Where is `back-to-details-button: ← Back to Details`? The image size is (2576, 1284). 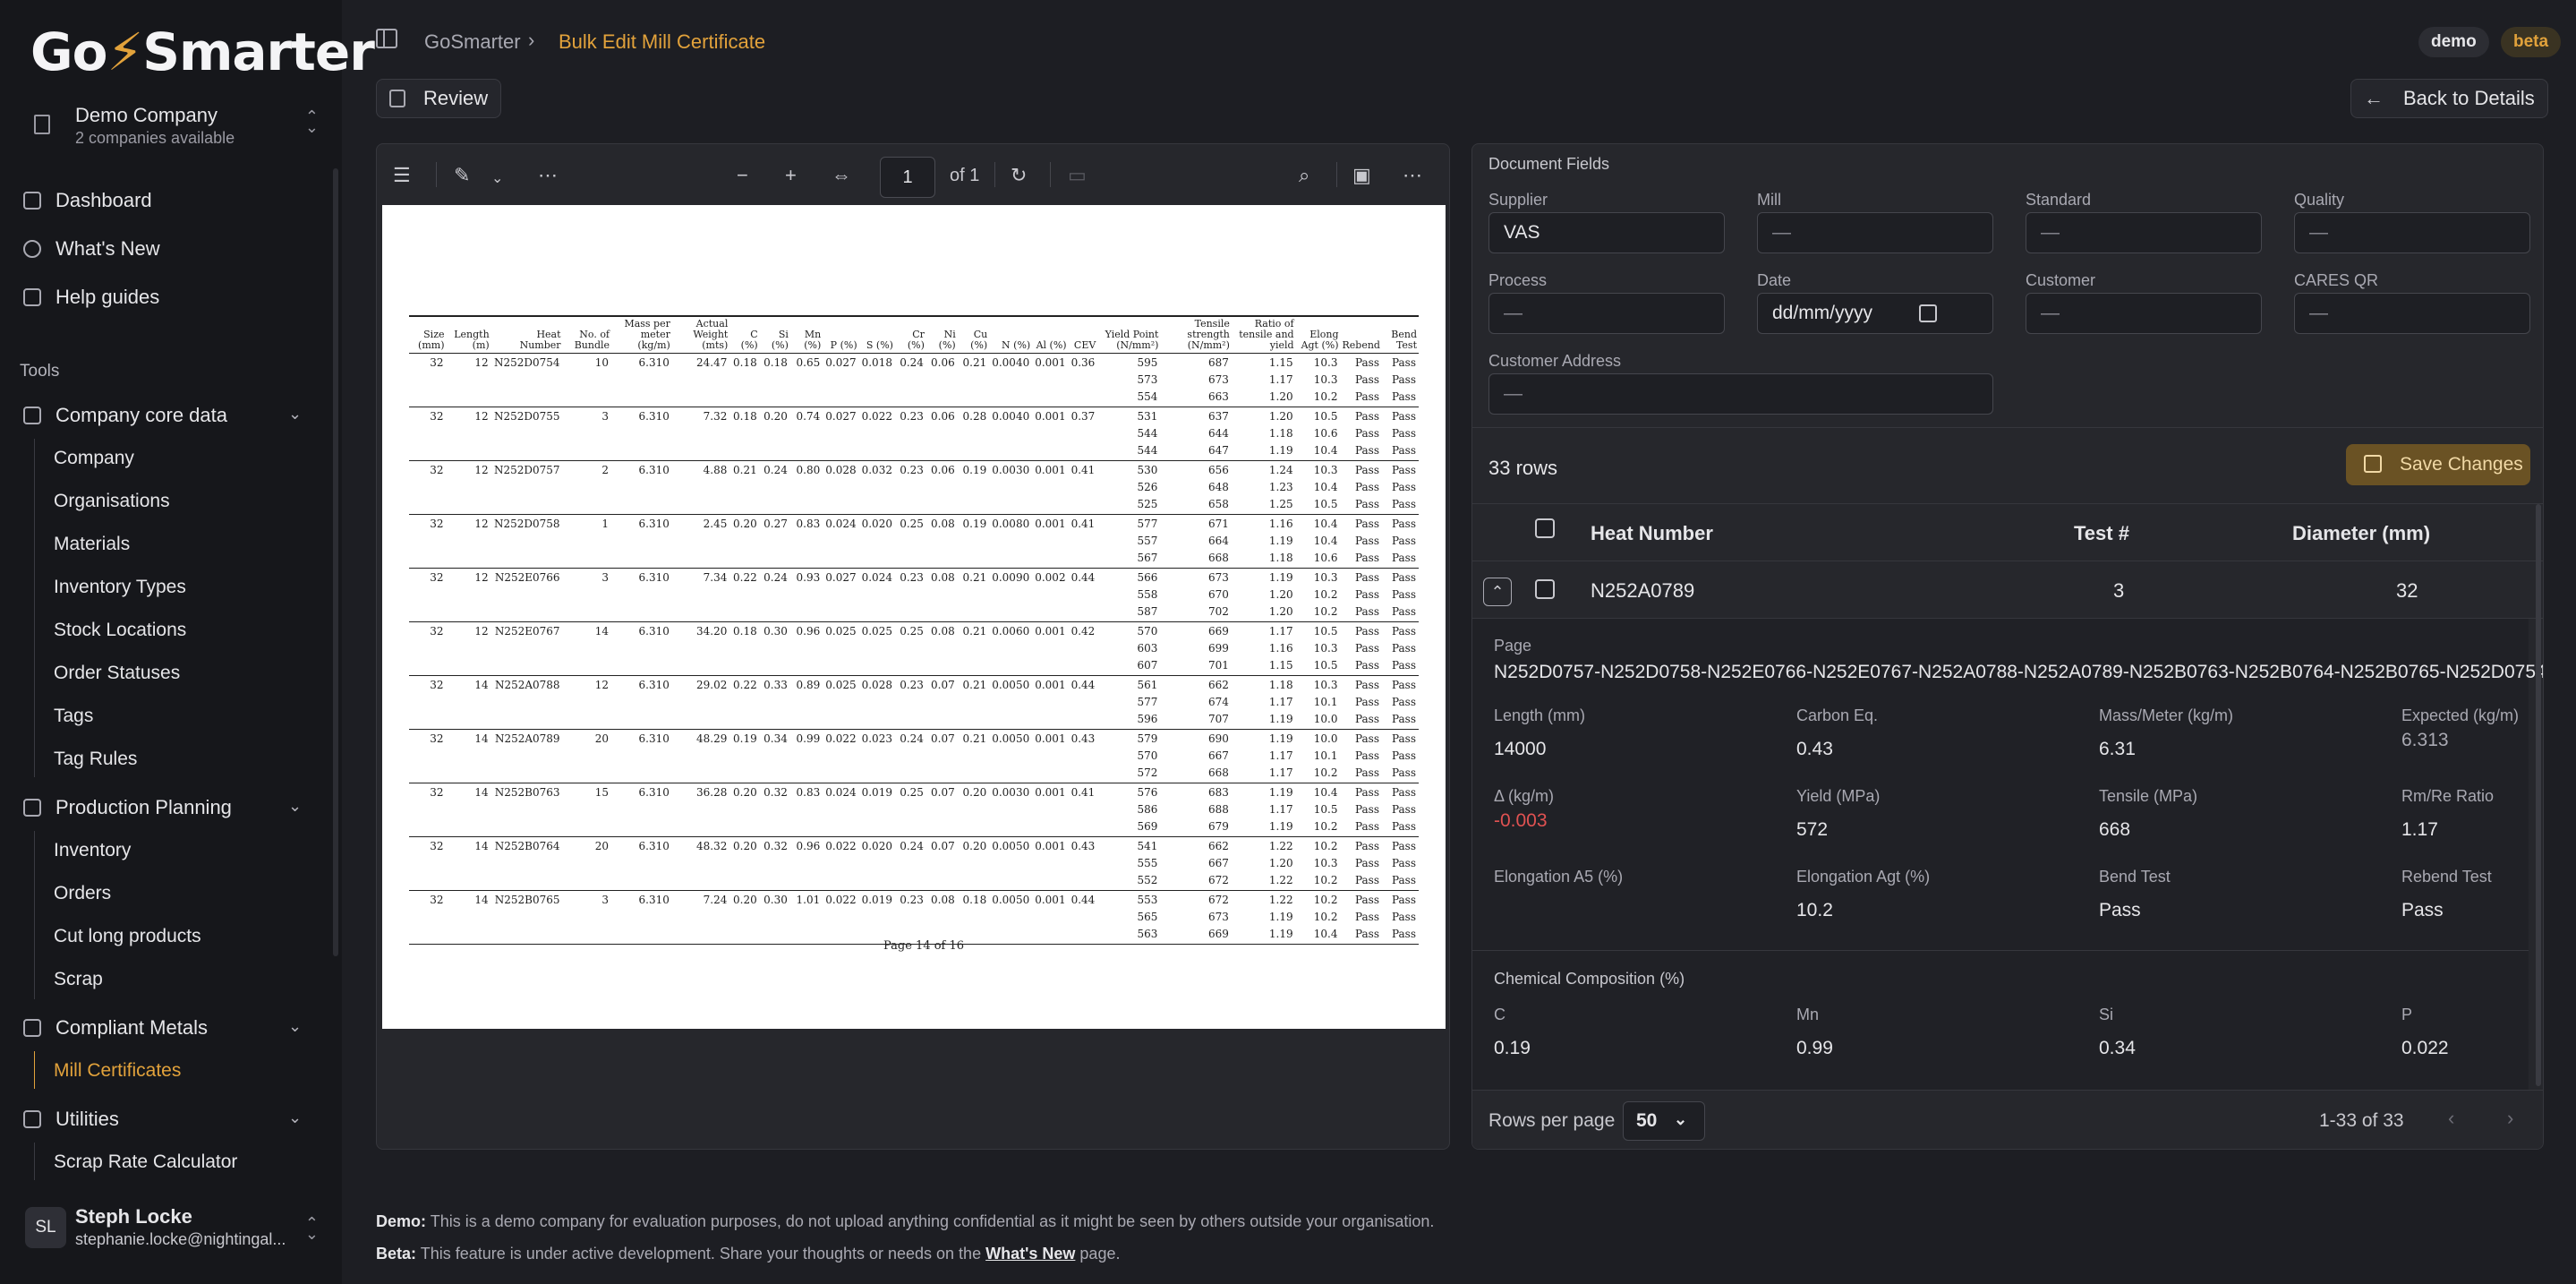 back-to-details-button: ← Back to Details is located at coordinates (2449, 99).